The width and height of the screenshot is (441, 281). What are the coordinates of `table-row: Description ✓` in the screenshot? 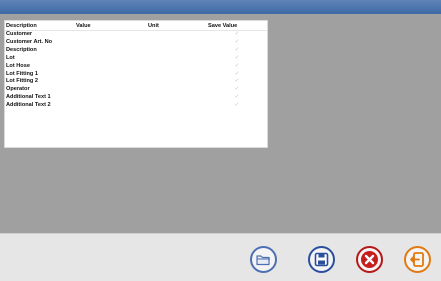 It's located at (136, 51).